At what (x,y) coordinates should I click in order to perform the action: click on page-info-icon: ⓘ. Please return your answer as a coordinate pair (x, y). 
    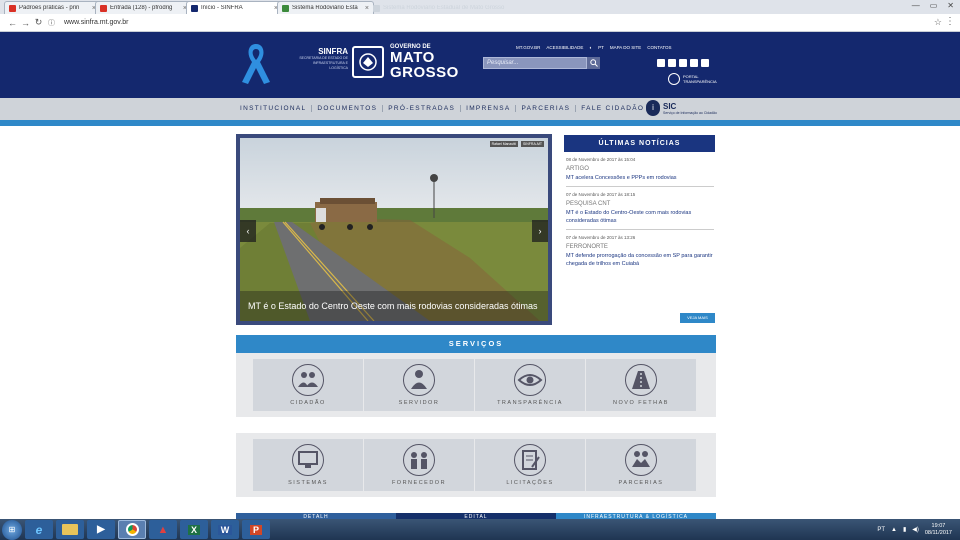
    Looking at the image, I should click on (51, 23).